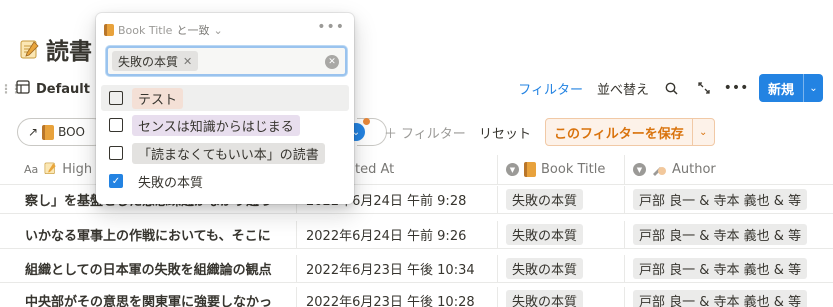  Describe the element at coordinates (225, 98) in the screenshot. I see `option-item: テスト` at that location.